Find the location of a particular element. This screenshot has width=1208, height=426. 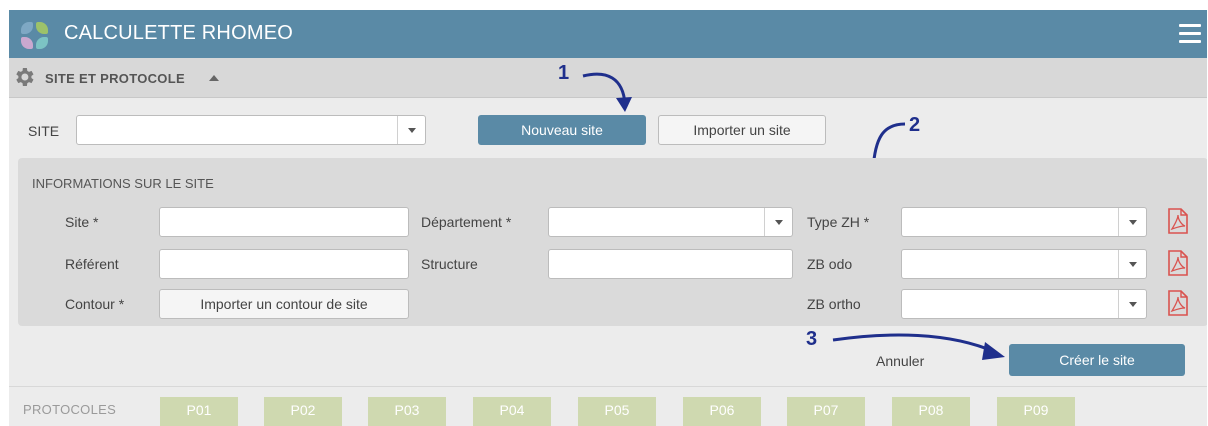

referent-input is located at coordinates (284, 264).